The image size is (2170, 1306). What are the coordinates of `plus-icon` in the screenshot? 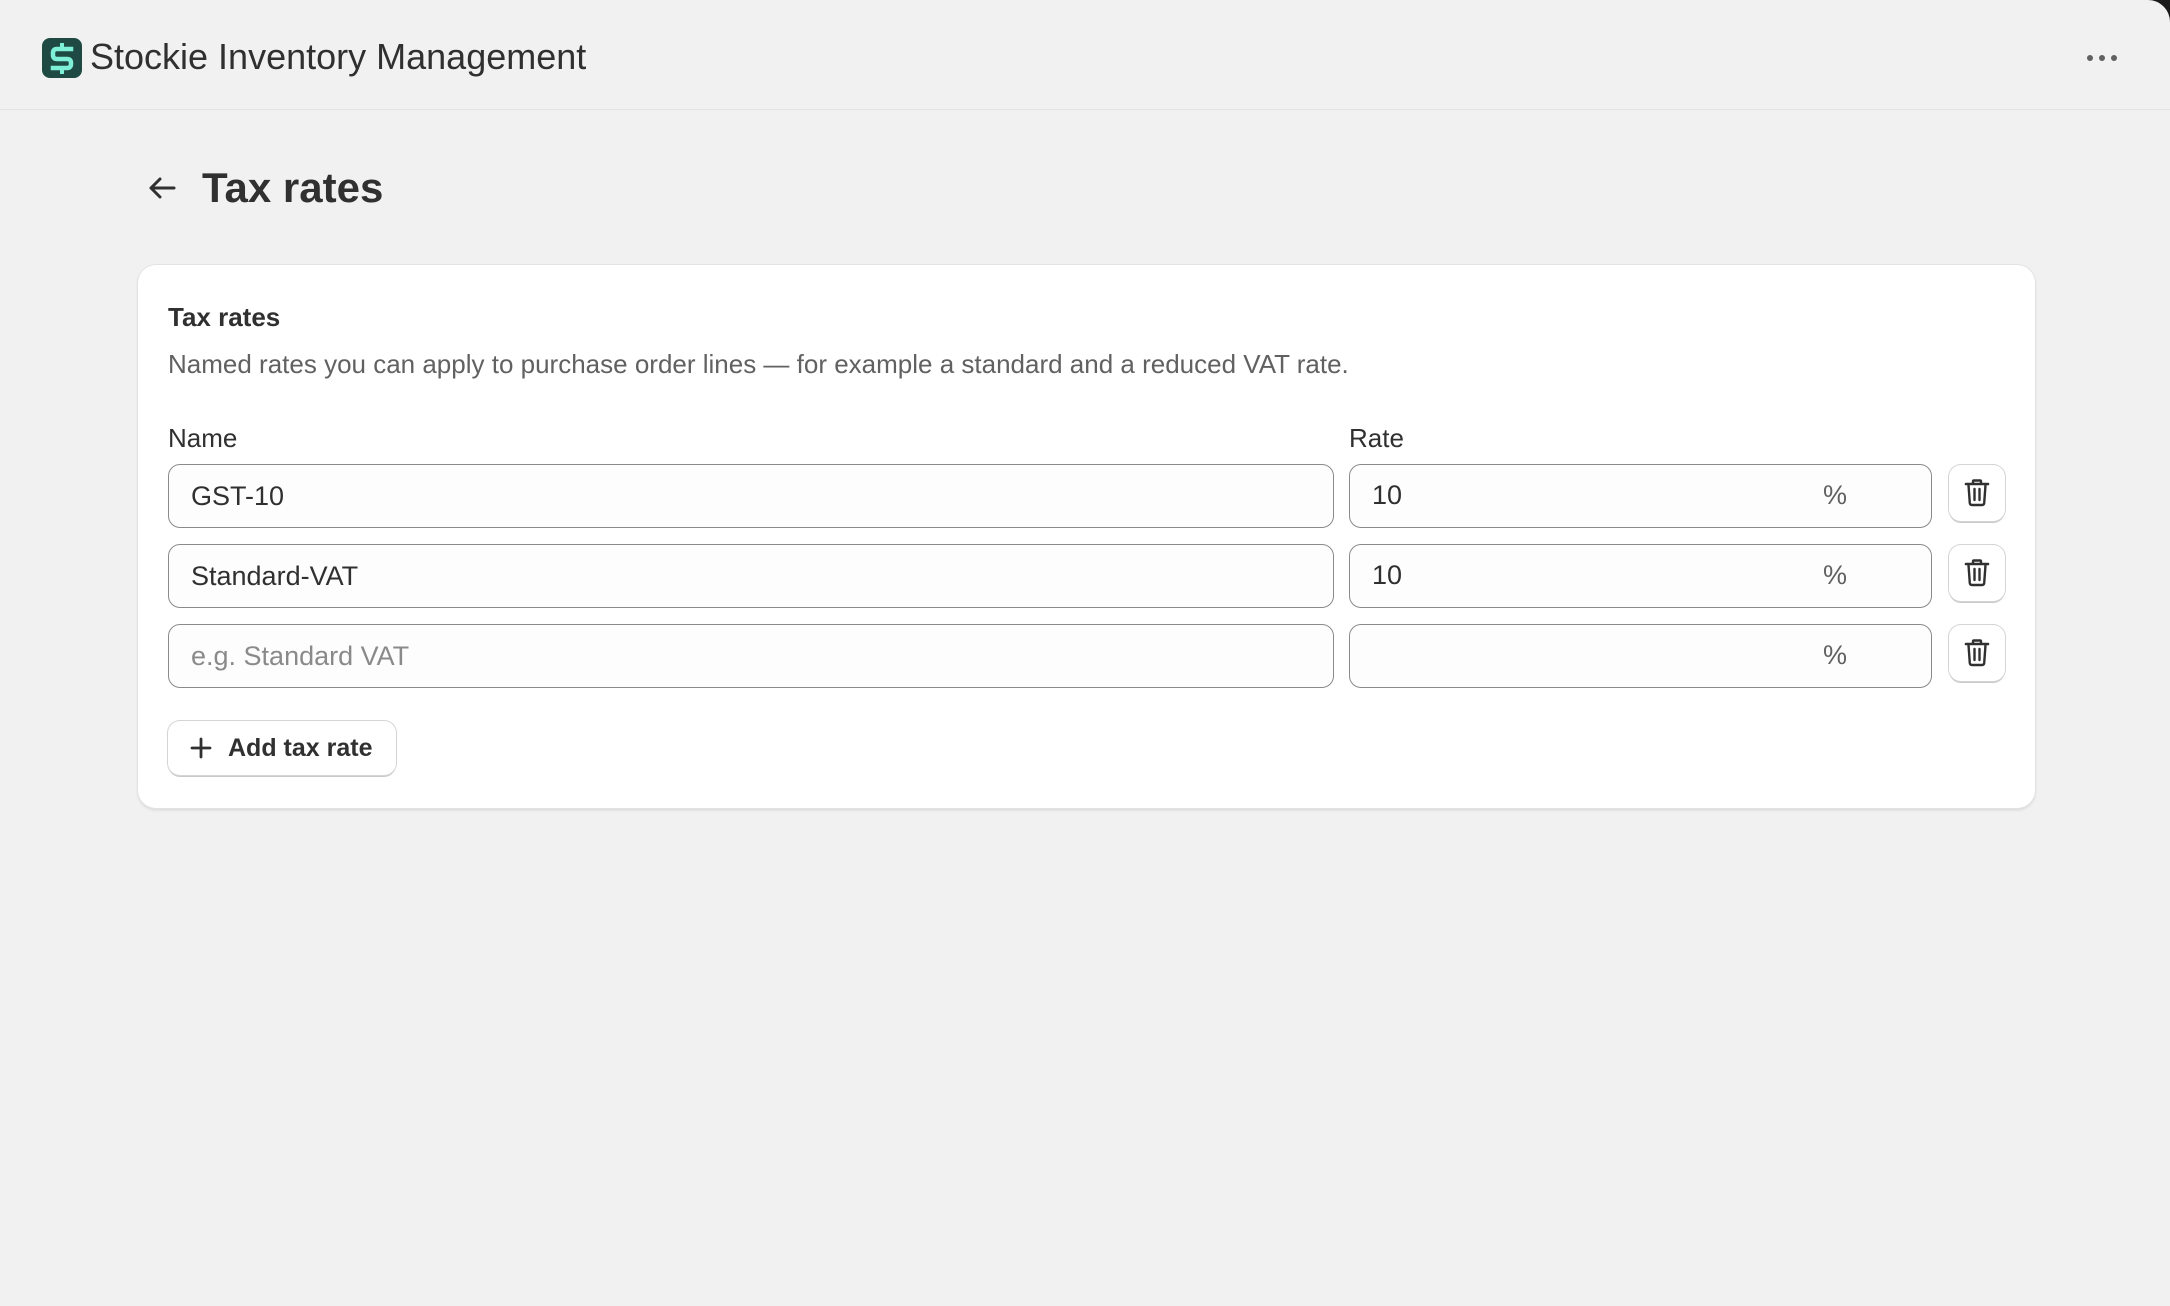 It's located at (201, 748).